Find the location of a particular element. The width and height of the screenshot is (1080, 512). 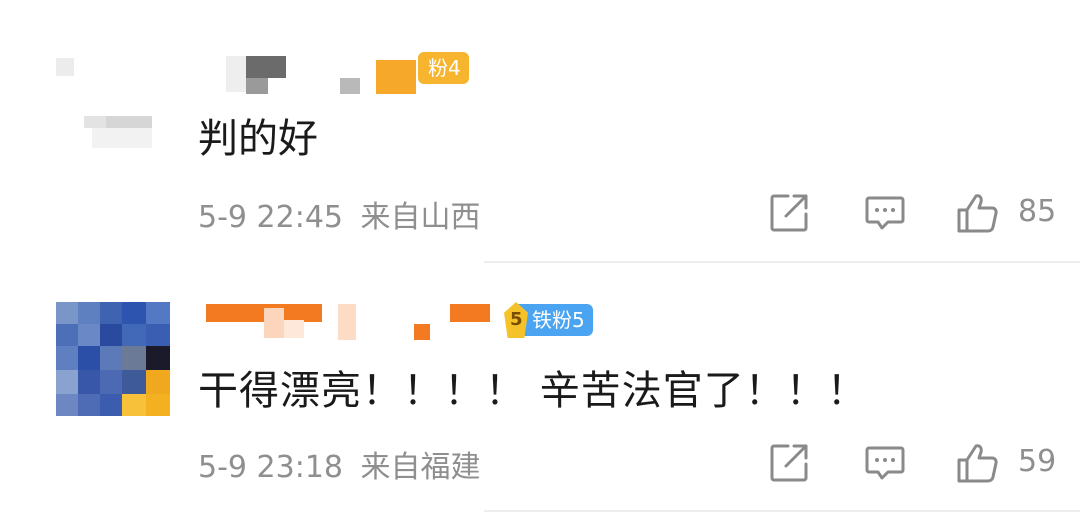

comment-location: 来自山西 is located at coordinates (420, 217).